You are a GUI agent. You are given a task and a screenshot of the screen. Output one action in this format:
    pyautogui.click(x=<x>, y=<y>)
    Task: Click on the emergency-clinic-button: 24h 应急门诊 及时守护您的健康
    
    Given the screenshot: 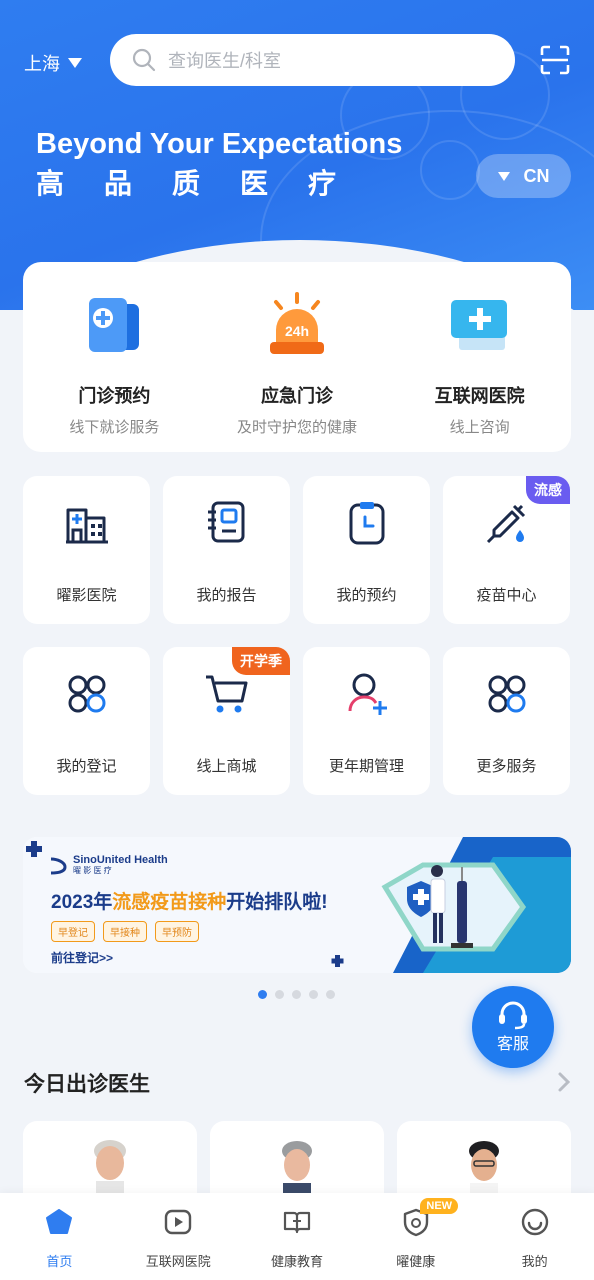 What is the action you would take?
    pyautogui.click(x=297, y=357)
    